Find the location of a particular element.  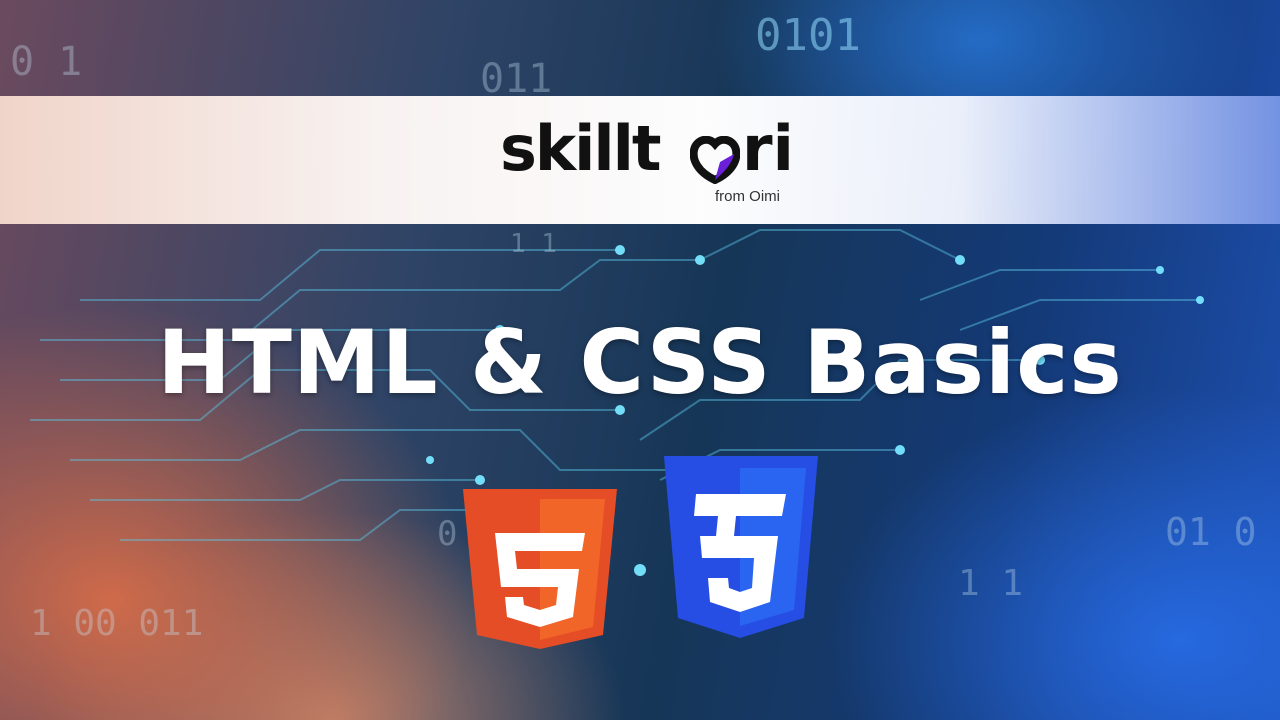

skilltori-logo: skillt ri from Oimi is located at coordinates (647, 163).